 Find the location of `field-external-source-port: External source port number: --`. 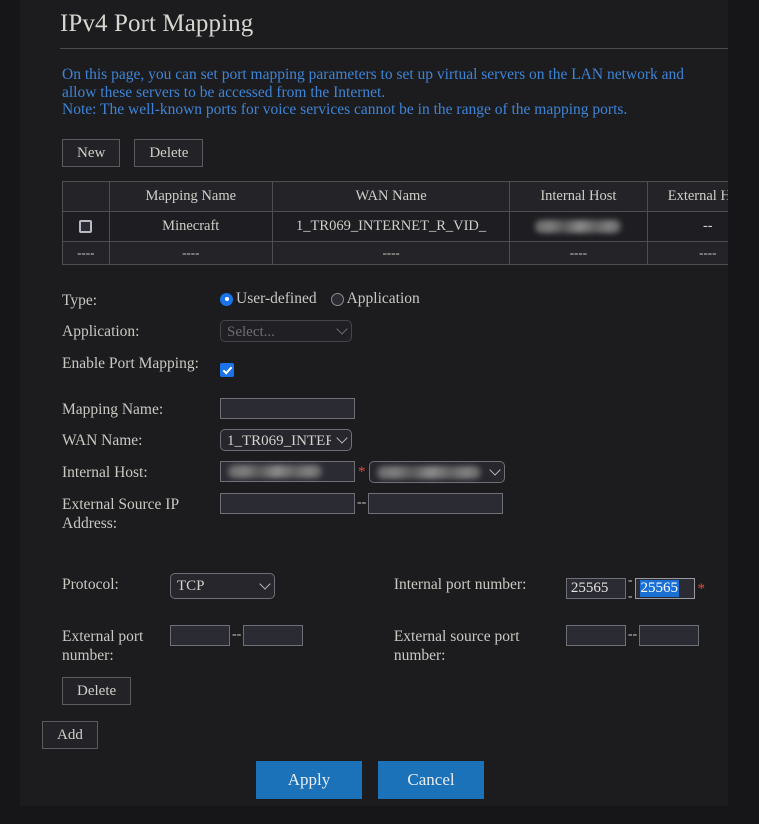

field-external-source-port: External source port number: -- is located at coordinates (550, 644).